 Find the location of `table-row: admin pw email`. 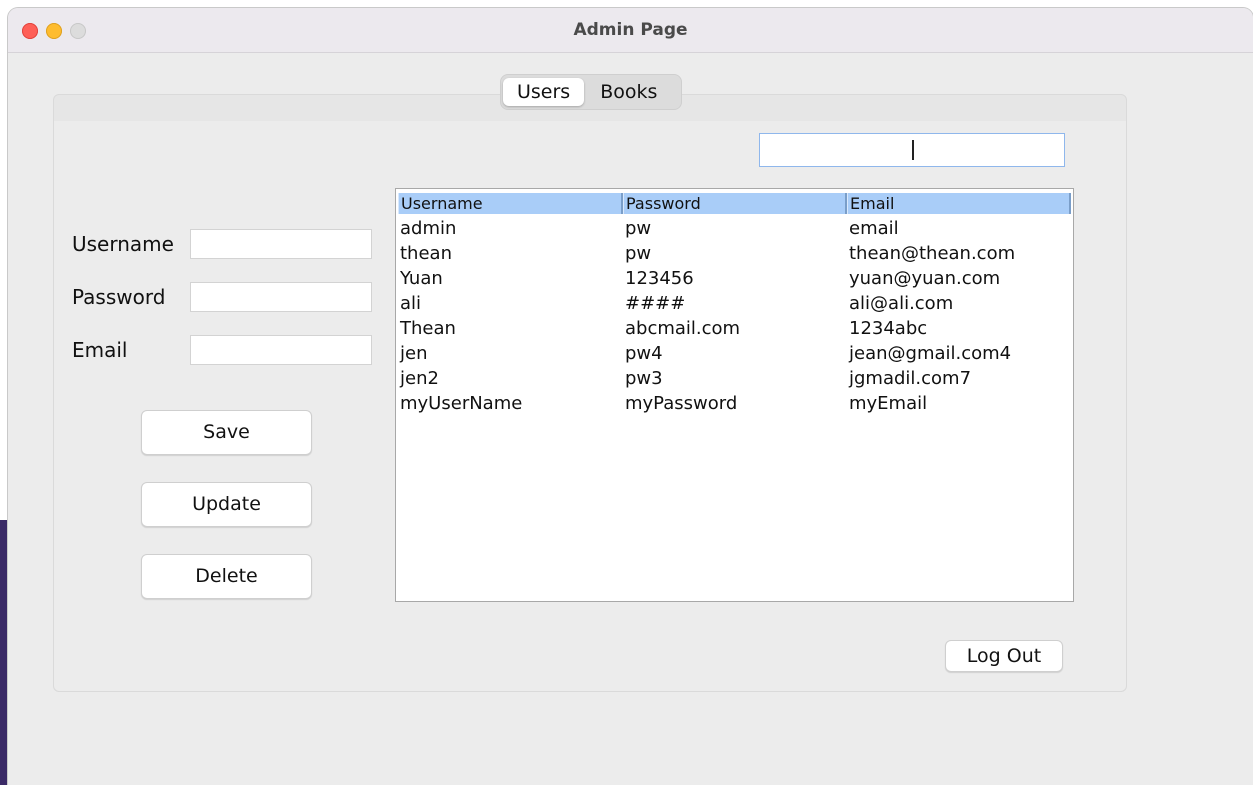

table-row: admin pw email is located at coordinates (734, 228).